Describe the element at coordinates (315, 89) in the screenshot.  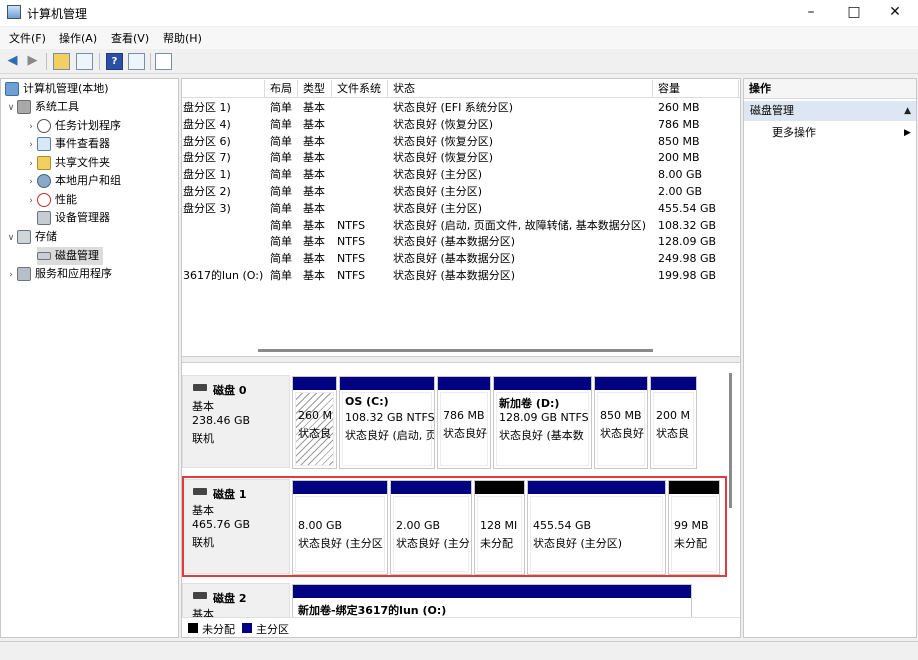
I see `column-header-type: 类型` at that location.